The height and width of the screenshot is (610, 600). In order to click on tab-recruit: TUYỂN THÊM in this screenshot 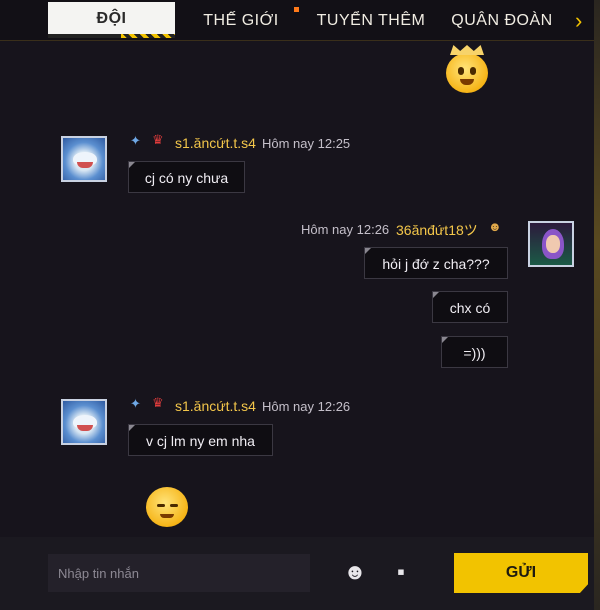, I will do `click(371, 21)`.